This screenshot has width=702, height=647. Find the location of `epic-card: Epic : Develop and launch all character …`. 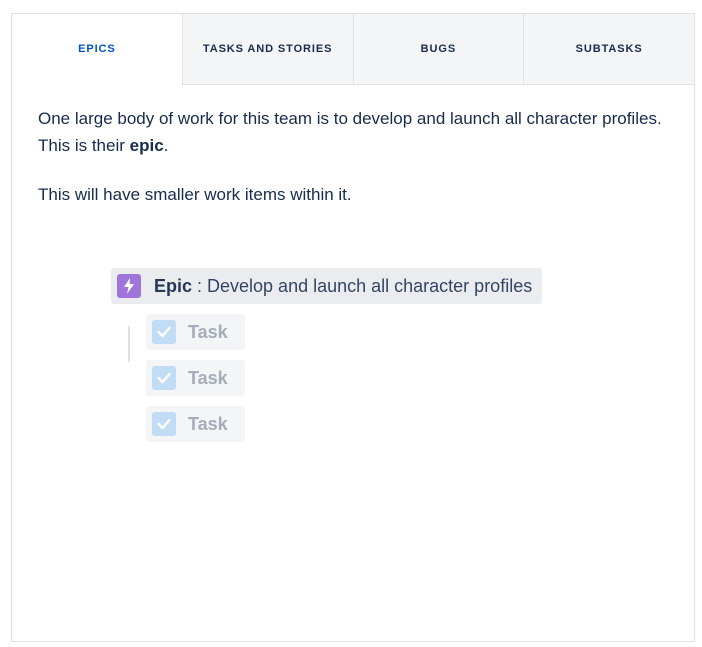

epic-card: Epic : Develop and launch all character … is located at coordinates (327, 286).